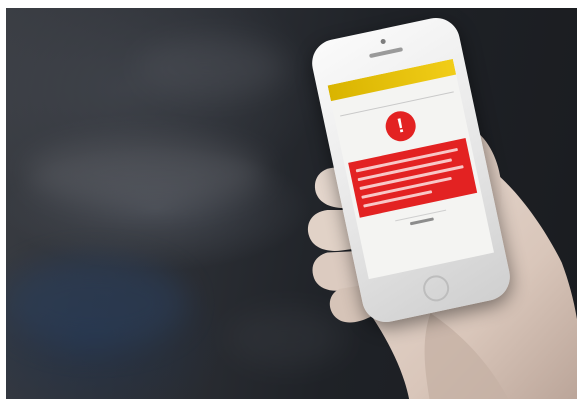 The image size is (577, 399). Describe the element at coordinates (386, 53) in the screenshot. I see `speaker-grille` at that location.